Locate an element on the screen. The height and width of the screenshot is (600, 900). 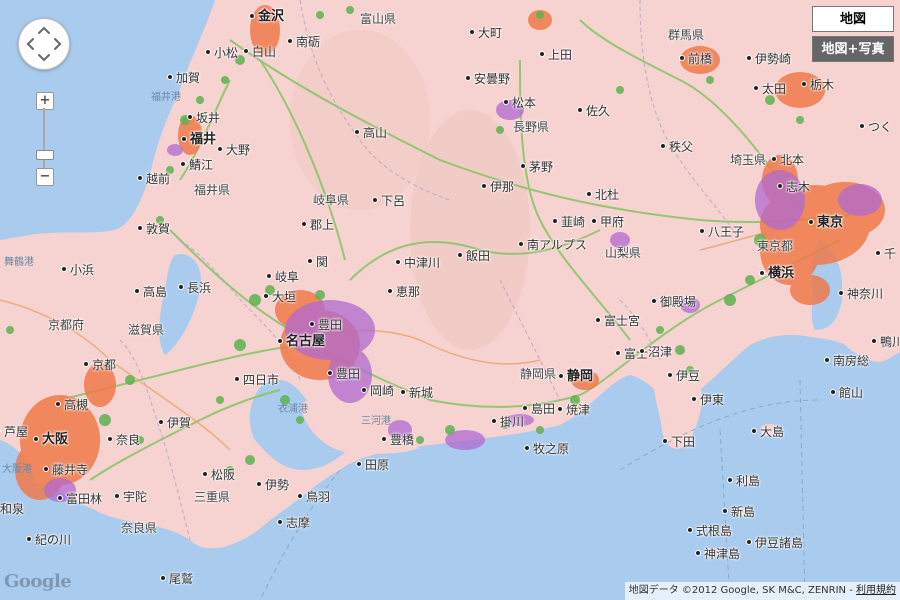
terms-link: 利用規約 is located at coordinates (876, 590).